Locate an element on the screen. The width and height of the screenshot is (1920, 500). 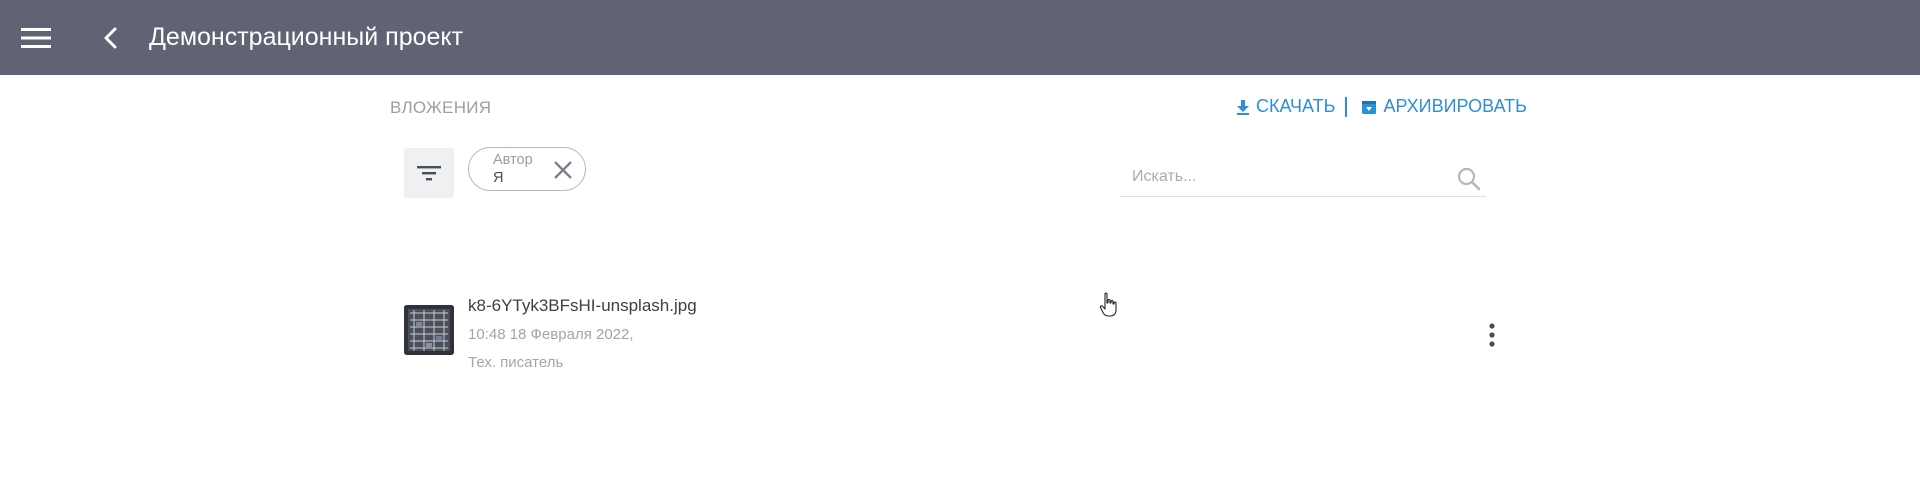
search-input is located at coordinates (1282, 177).